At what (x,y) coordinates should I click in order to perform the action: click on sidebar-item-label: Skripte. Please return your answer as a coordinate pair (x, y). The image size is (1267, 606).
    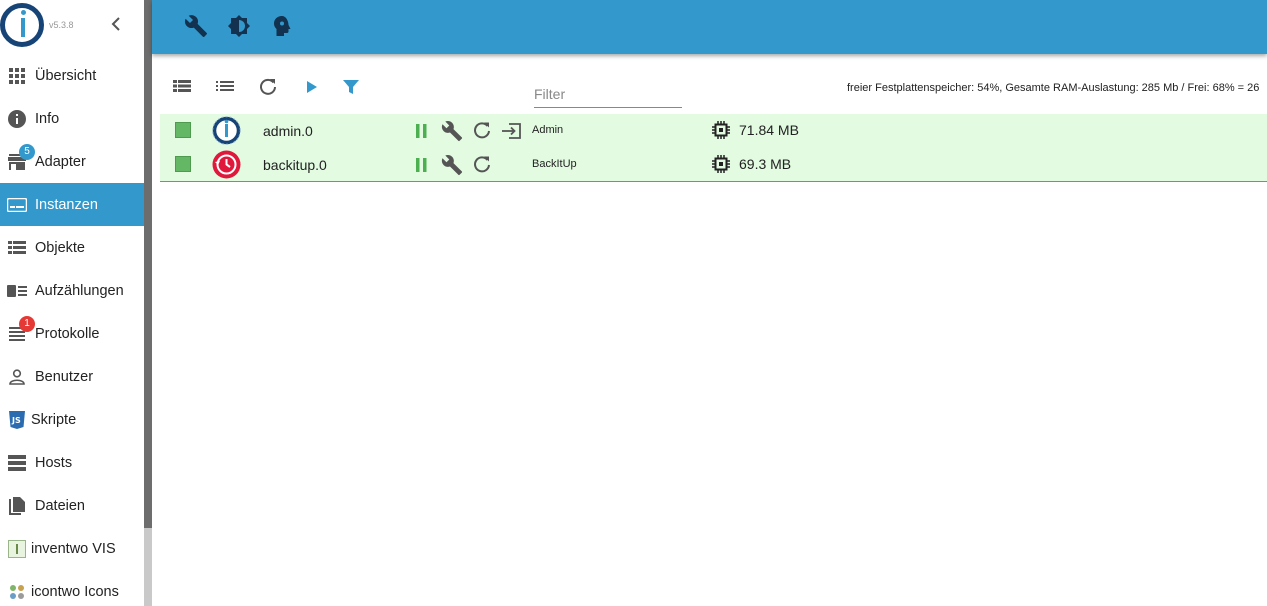
    Looking at the image, I should click on (54, 419).